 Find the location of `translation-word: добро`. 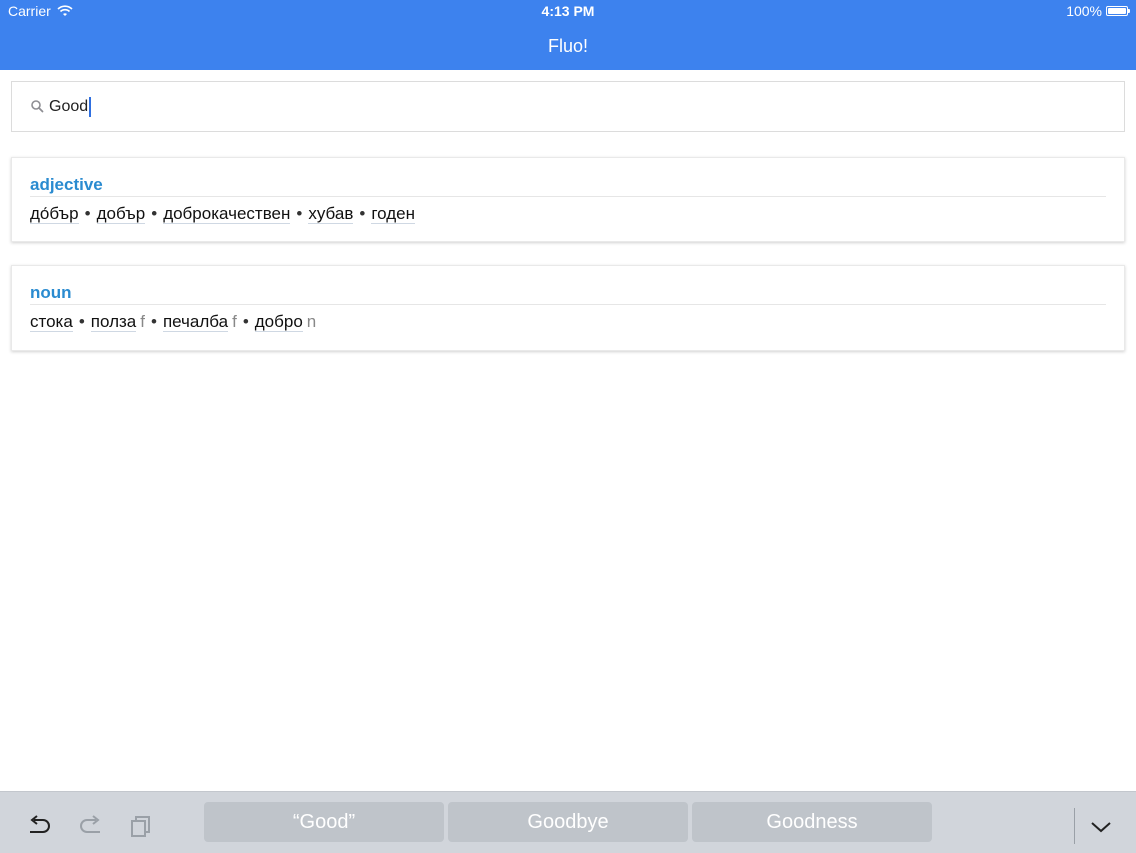

translation-word: добро is located at coordinates (278, 322).